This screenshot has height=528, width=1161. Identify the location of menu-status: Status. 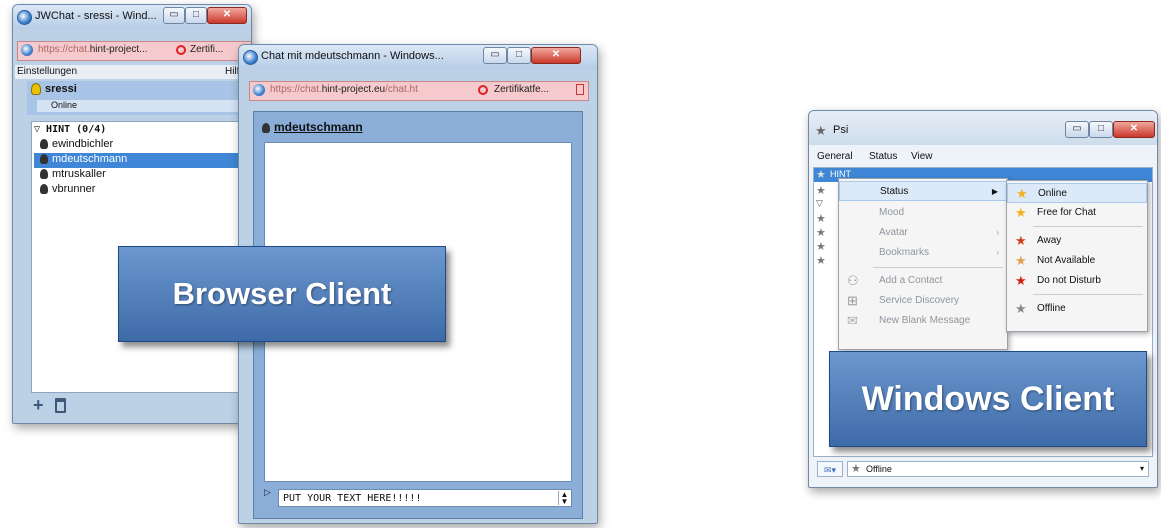
(883, 156).